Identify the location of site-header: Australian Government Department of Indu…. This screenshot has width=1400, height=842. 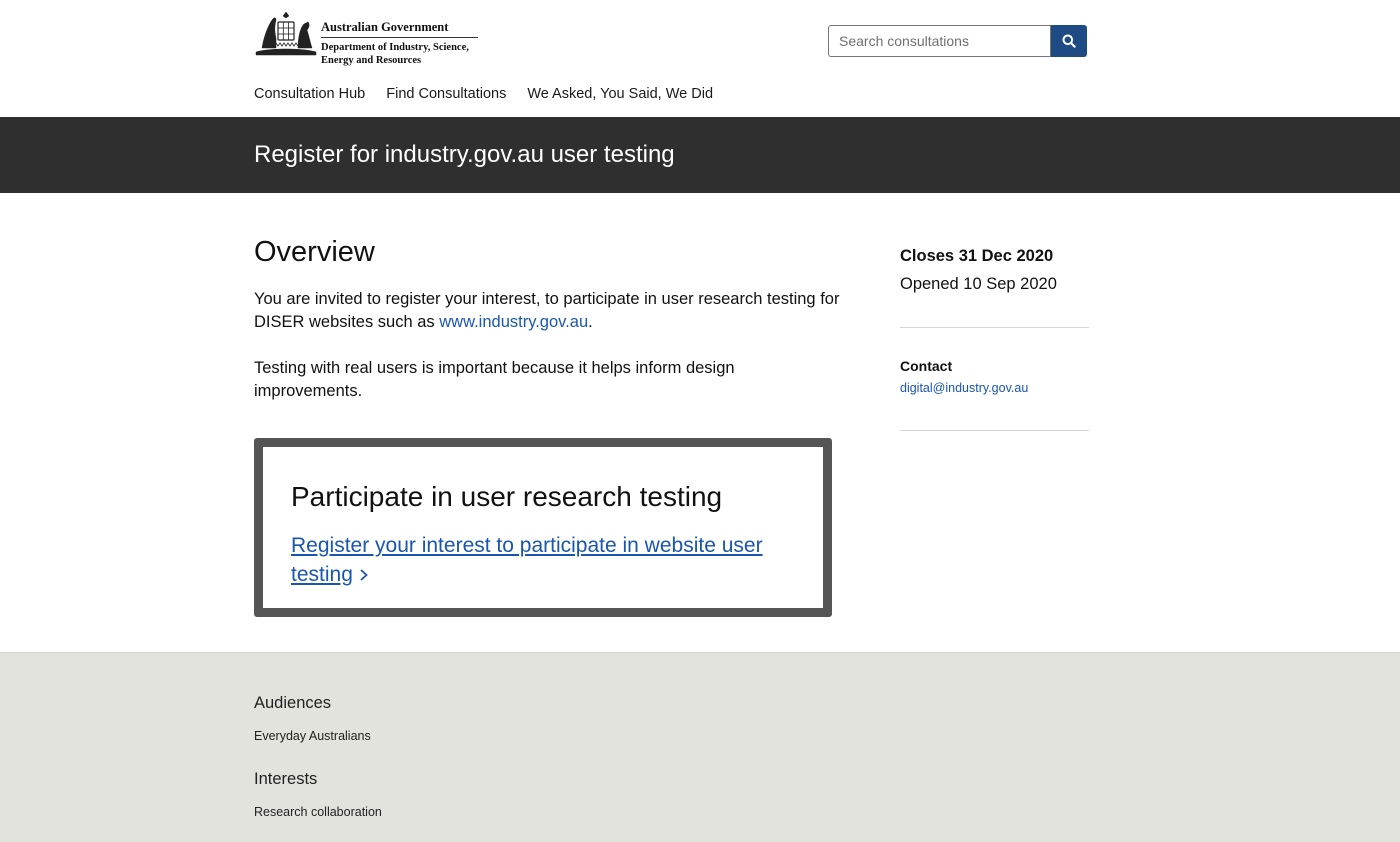
(700, 58).